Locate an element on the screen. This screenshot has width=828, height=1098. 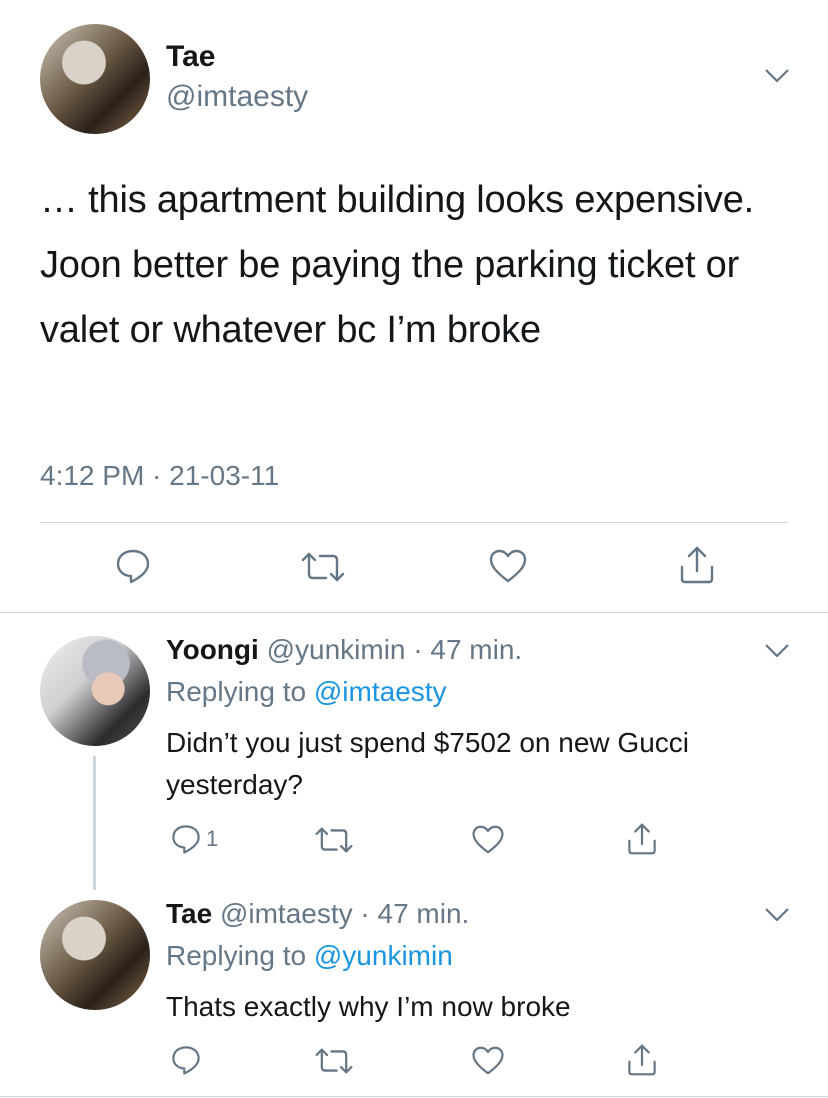
reply-header: Tae @imtaesty · 47 min. is located at coordinates (317, 914).